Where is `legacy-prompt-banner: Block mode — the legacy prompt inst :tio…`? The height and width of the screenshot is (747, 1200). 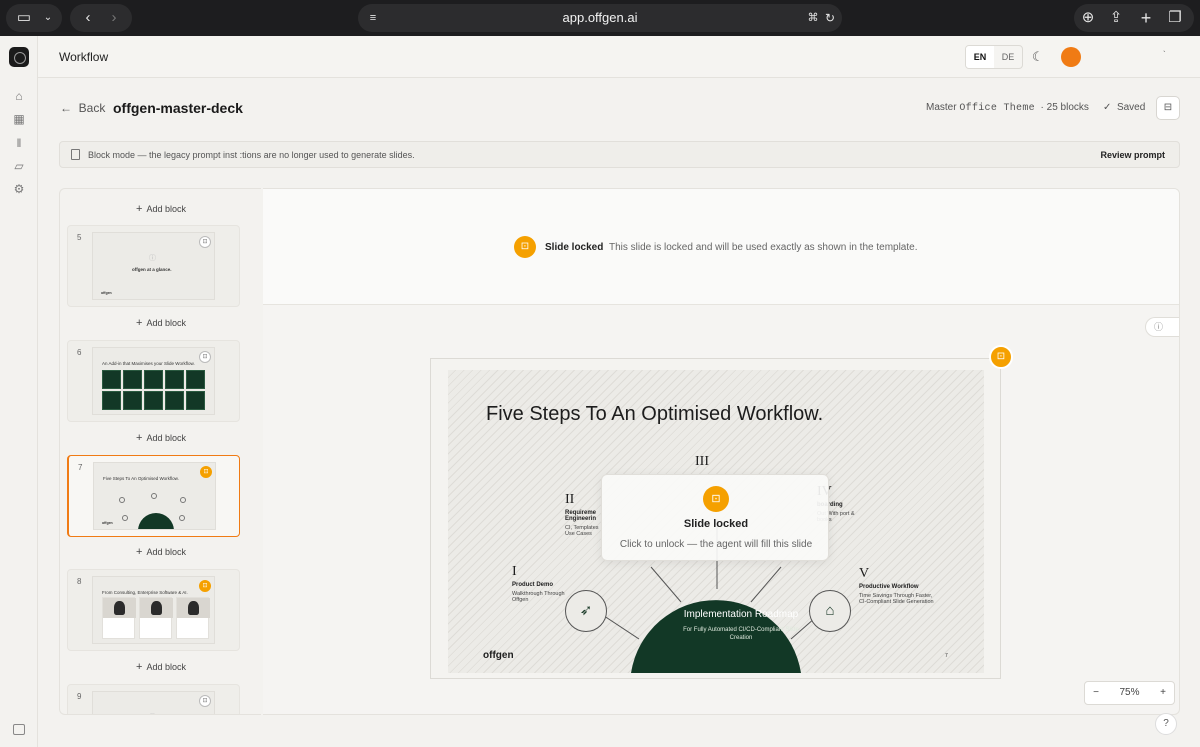 legacy-prompt-banner: Block mode — the legacy prompt inst :tio… is located at coordinates (619, 154).